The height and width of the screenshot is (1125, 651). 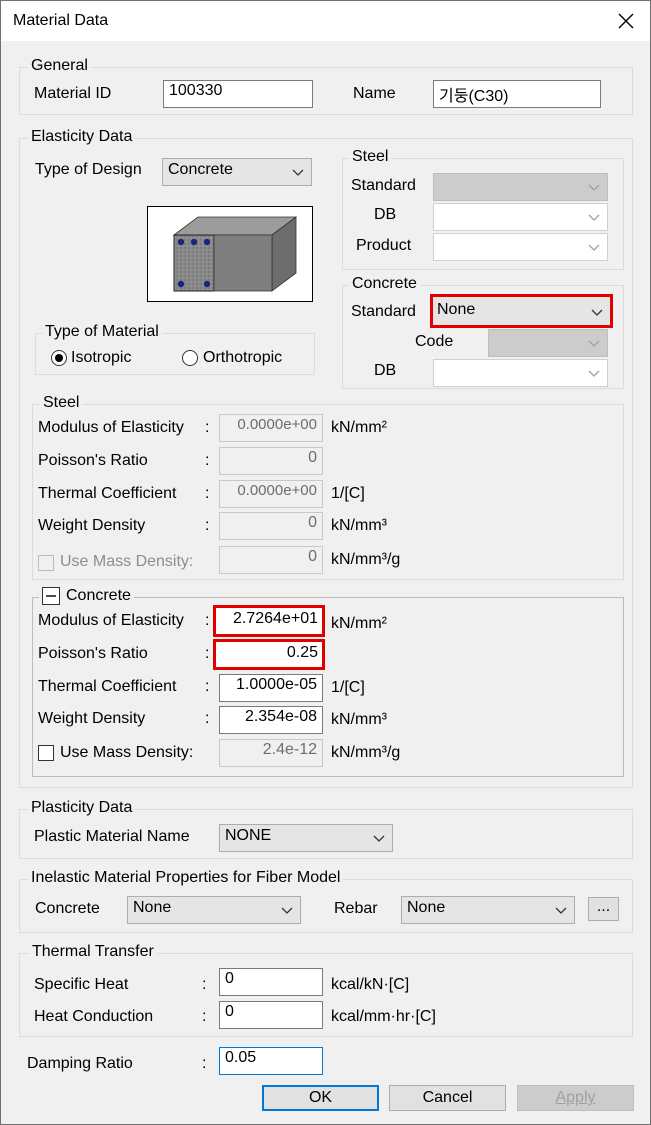 What do you see at coordinates (370, 984) in the screenshot?
I see `specific-heat-unit: kcal/kN·[C]` at bounding box center [370, 984].